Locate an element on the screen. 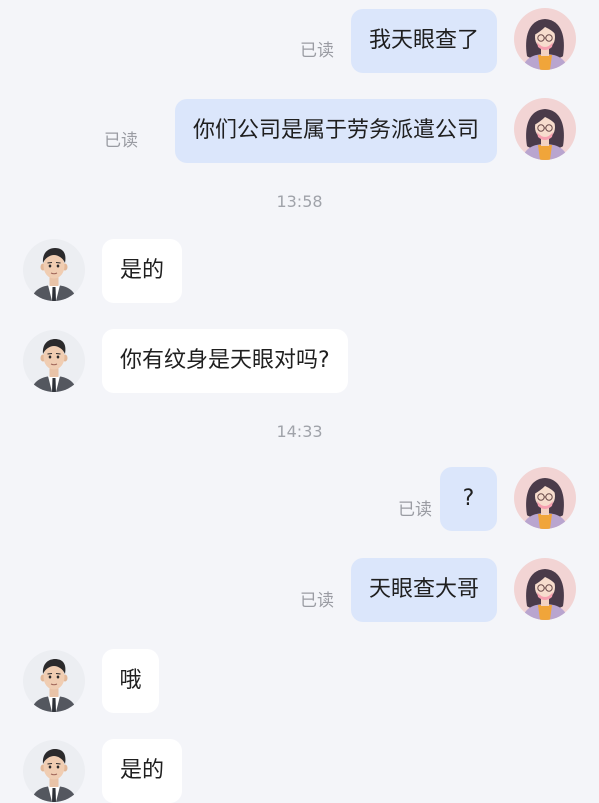 The image size is (599, 803). message-row: 已读 我天眼查了 is located at coordinates (299, 41).